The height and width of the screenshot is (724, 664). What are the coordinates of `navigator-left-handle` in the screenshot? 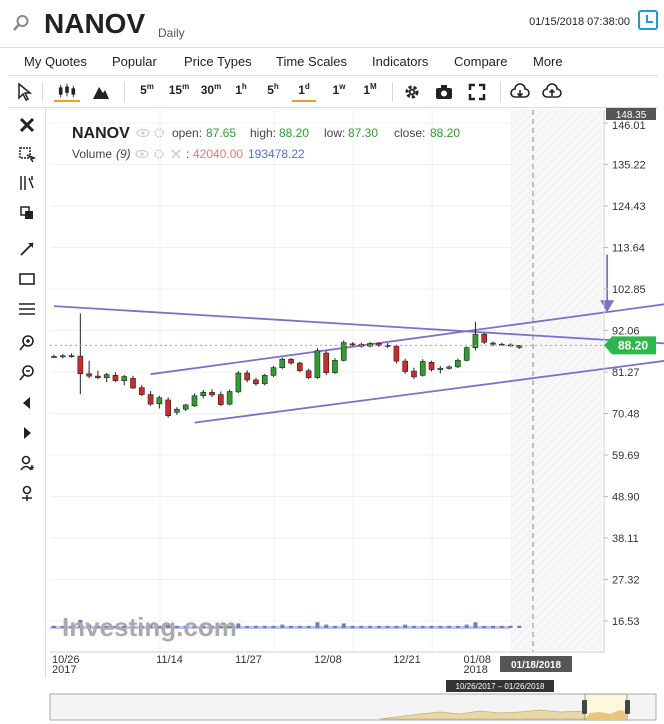 It's located at (584, 707).